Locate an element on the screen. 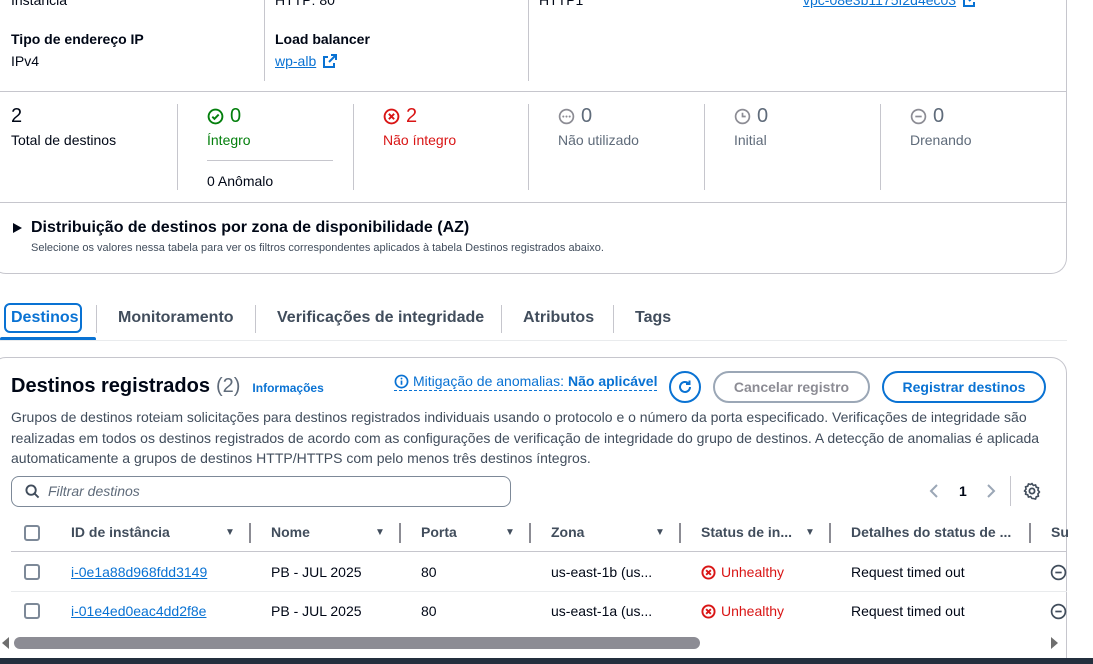 The width and height of the screenshot is (1093, 664). select-all-checkbox is located at coordinates (32, 533).